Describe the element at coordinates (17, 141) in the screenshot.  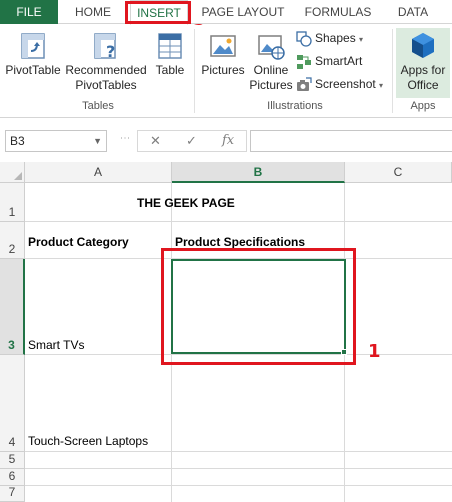
I see `name-box-value: B3` at that location.